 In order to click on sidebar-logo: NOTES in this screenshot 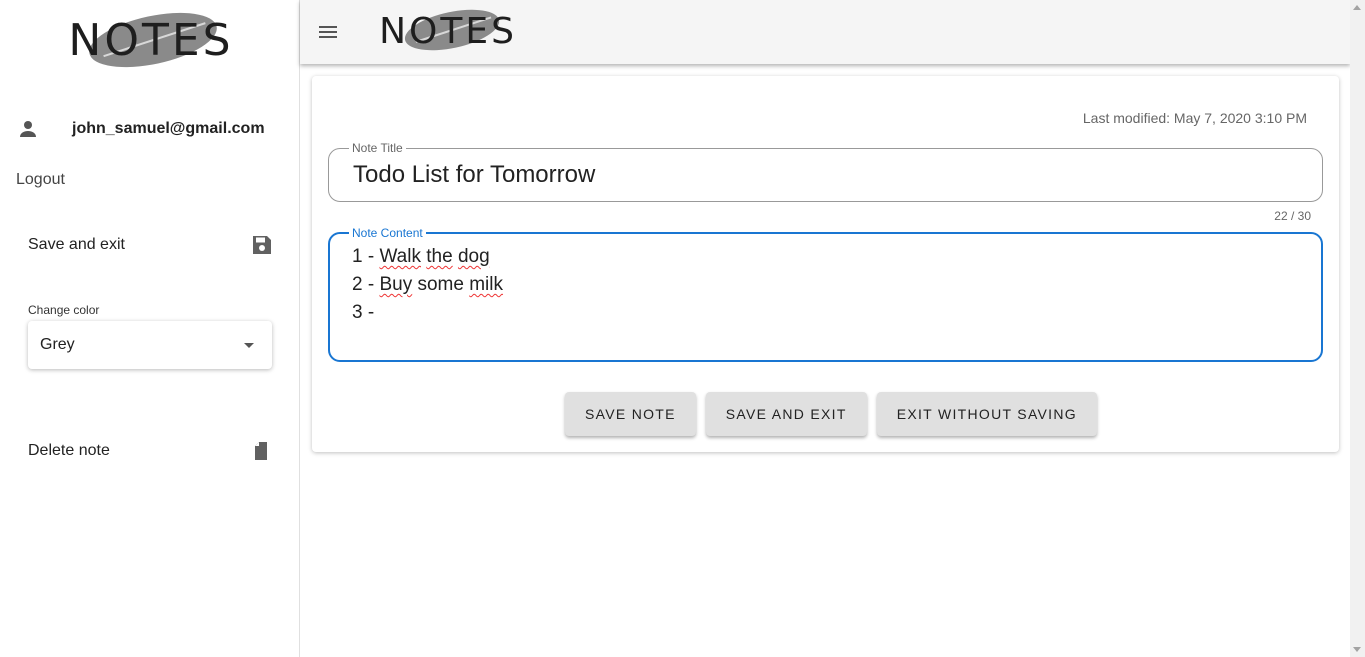, I will do `click(151, 40)`.